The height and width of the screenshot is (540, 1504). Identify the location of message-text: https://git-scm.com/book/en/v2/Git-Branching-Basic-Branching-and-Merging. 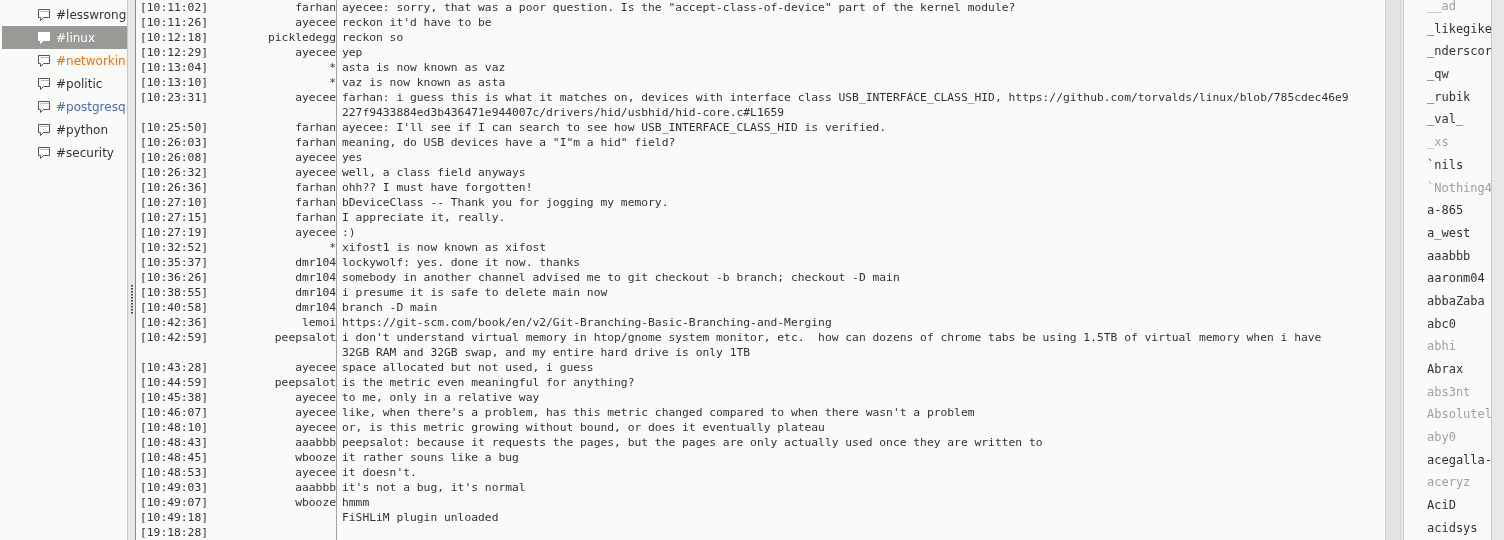
(586, 322).